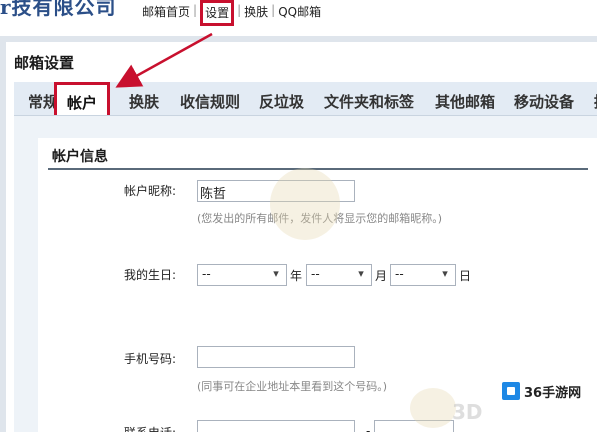 The image size is (597, 432). What do you see at coordinates (465, 101) in the screenshot?
I see `tab-other-mailboxes: 其他邮箱` at bounding box center [465, 101].